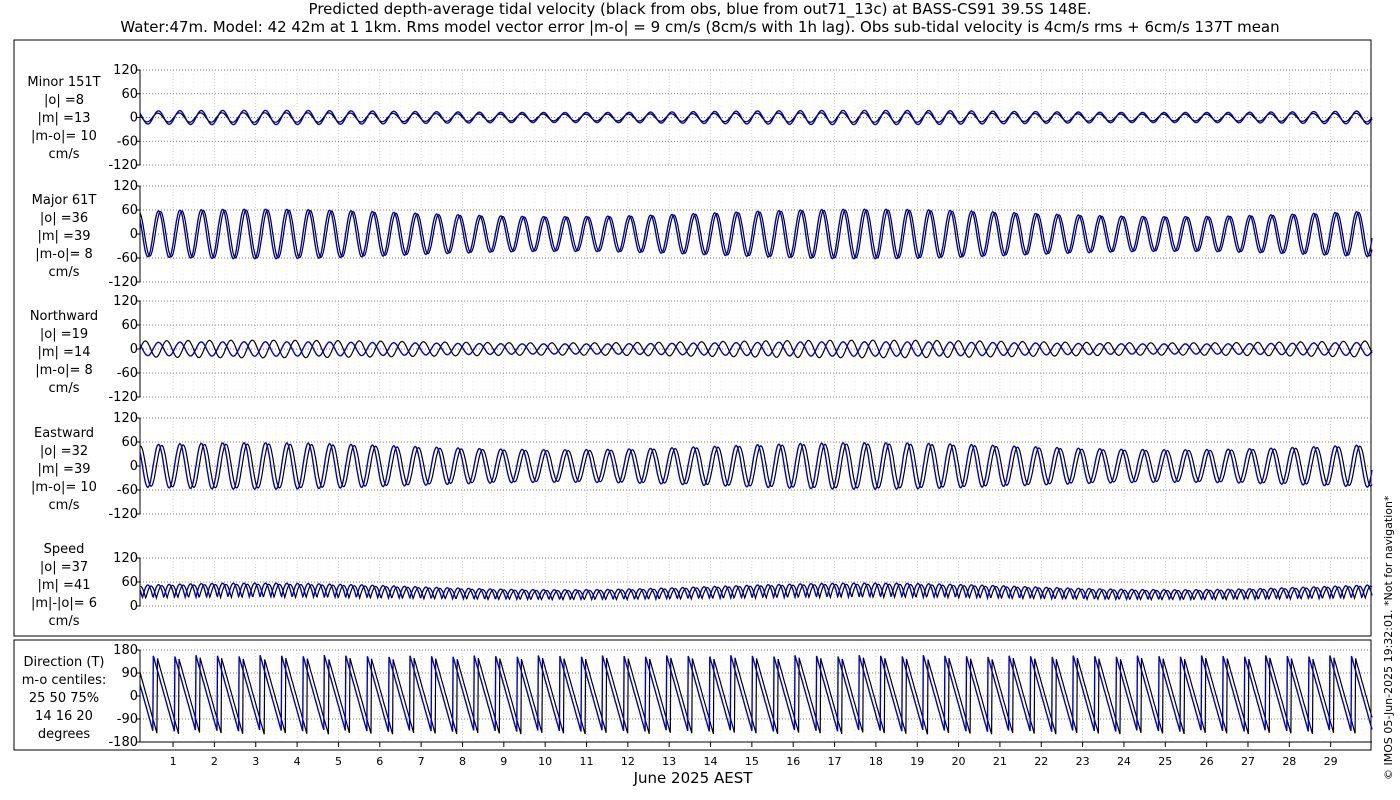  What do you see at coordinates (917, 761) in the screenshot?
I see `x-tick-label: 19` at bounding box center [917, 761].